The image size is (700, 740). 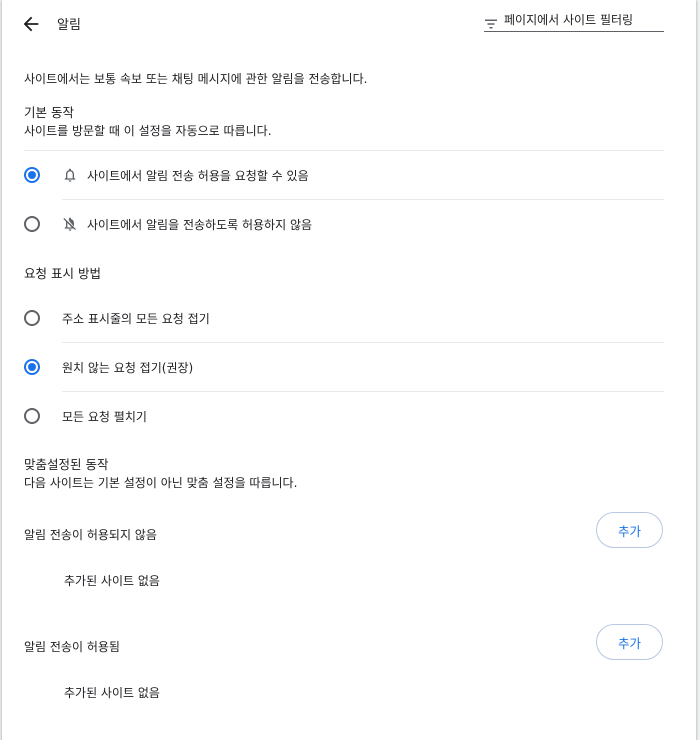 What do you see at coordinates (128, 368) in the screenshot?
I see `option-label: 원치 않는 요청 접기(권장)` at bounding box center [128, 368].